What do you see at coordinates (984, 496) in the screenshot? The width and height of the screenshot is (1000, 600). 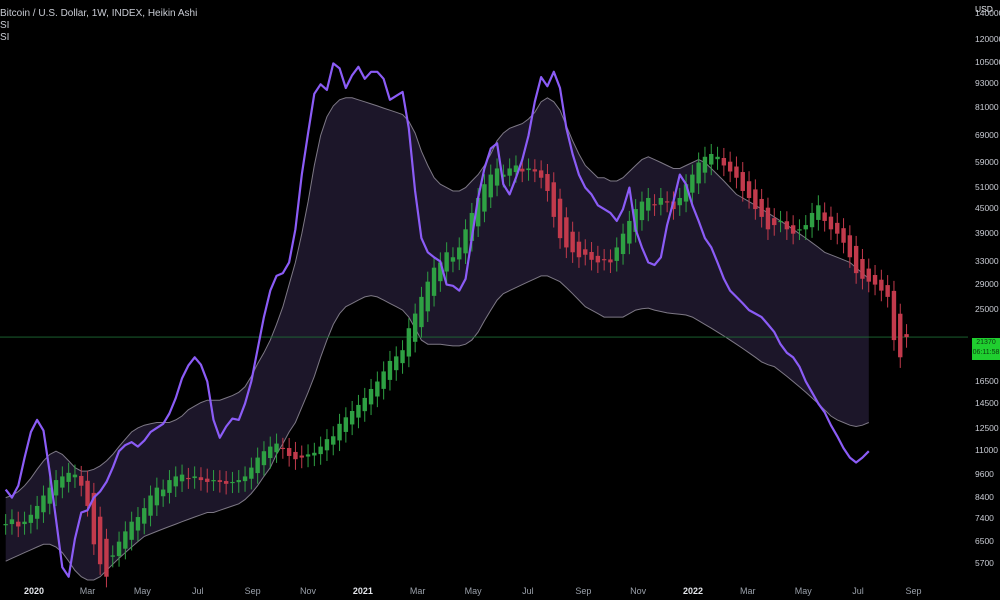 I see `price-tick-label: 8400` at bounding box center [984, 496].